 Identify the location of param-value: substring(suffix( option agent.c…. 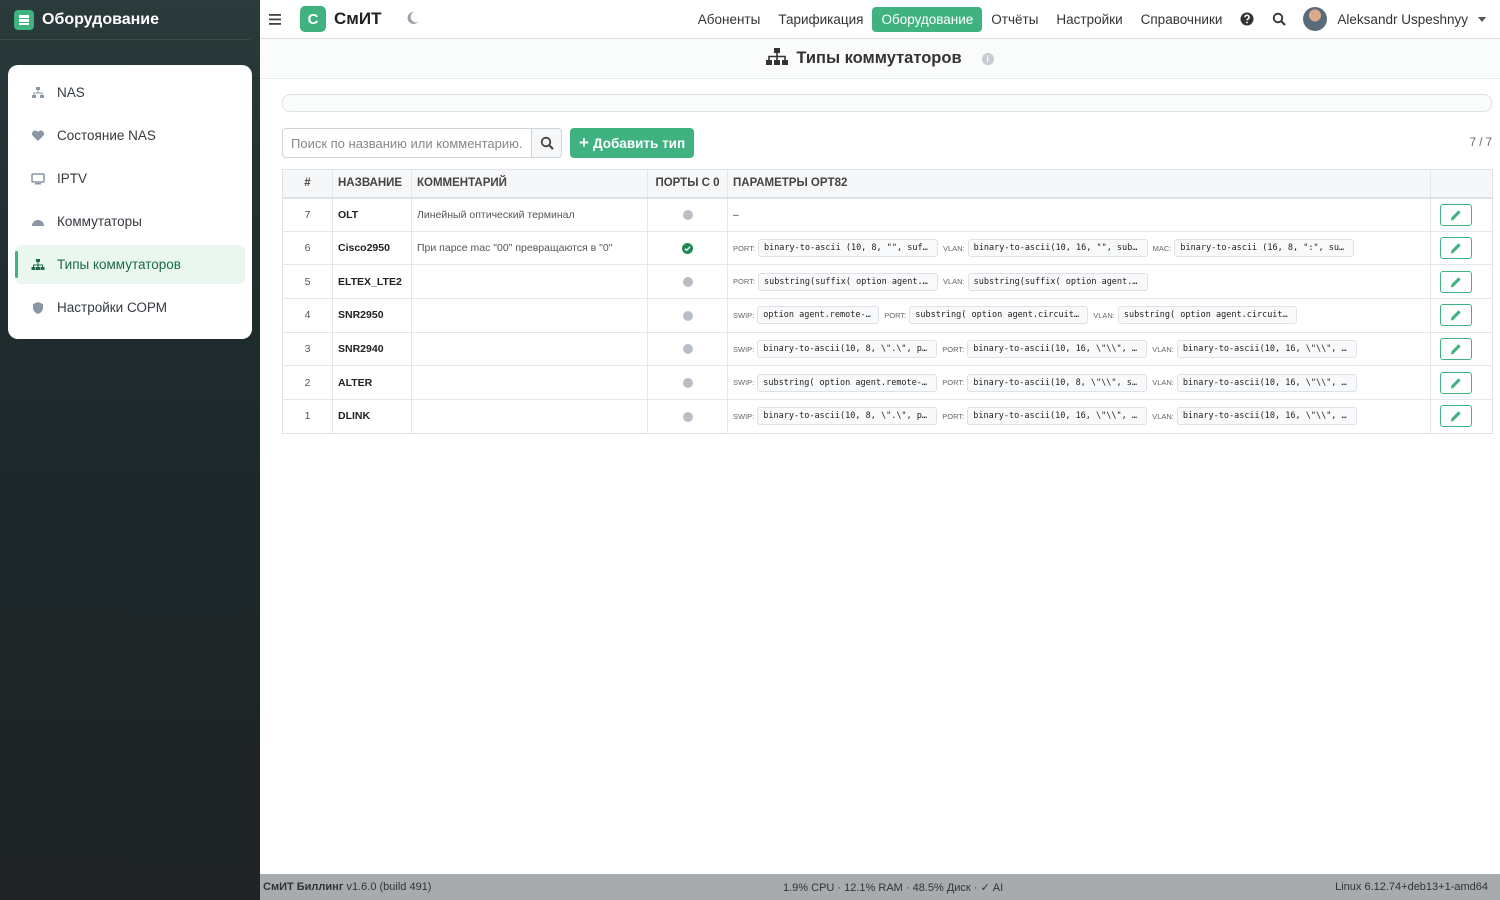
(1057, 281).